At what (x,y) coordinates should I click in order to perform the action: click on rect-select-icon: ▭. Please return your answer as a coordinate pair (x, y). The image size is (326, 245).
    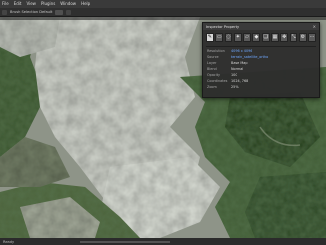
    Looking at the image, I should click on (219, 37).